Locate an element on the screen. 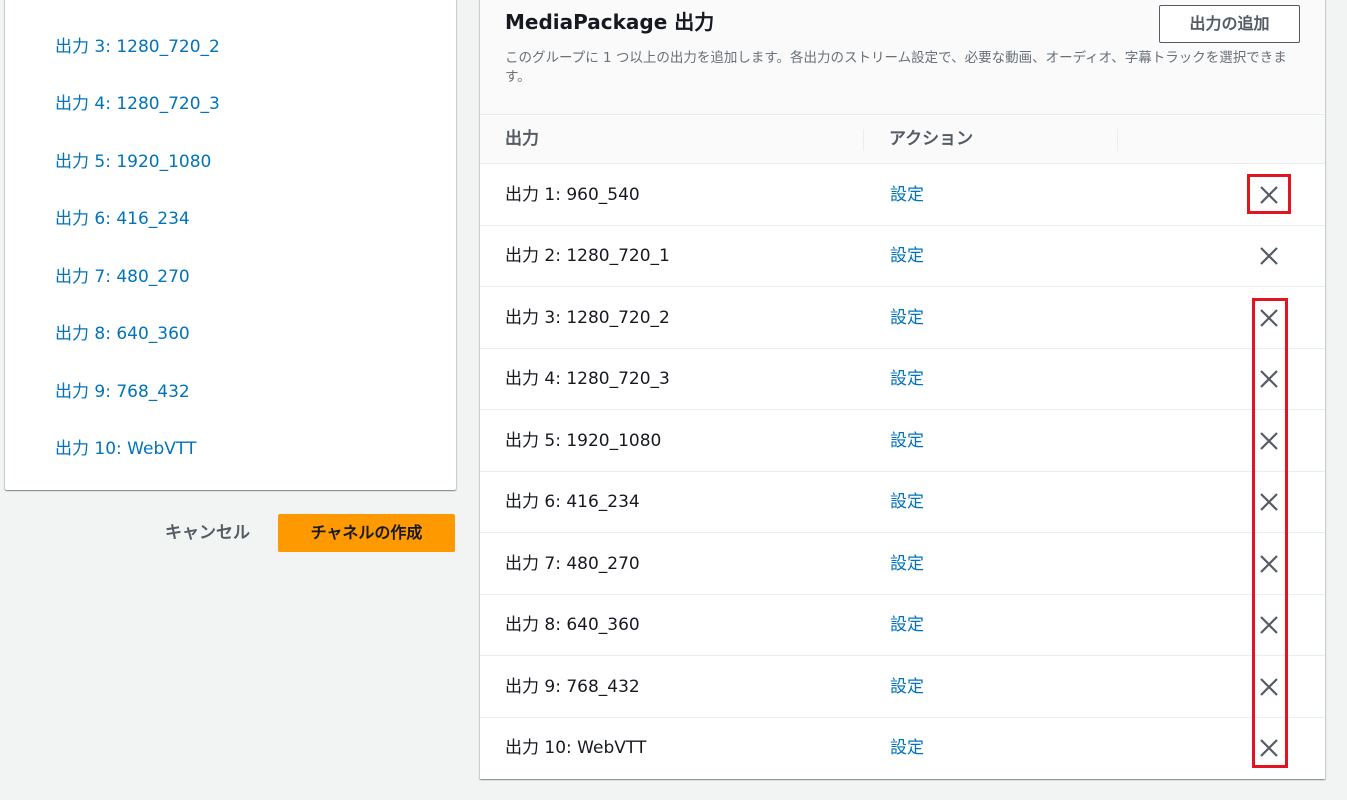  table-row: 出力 3: 1280_720_2 設定 is located at coordinates (902, 318).